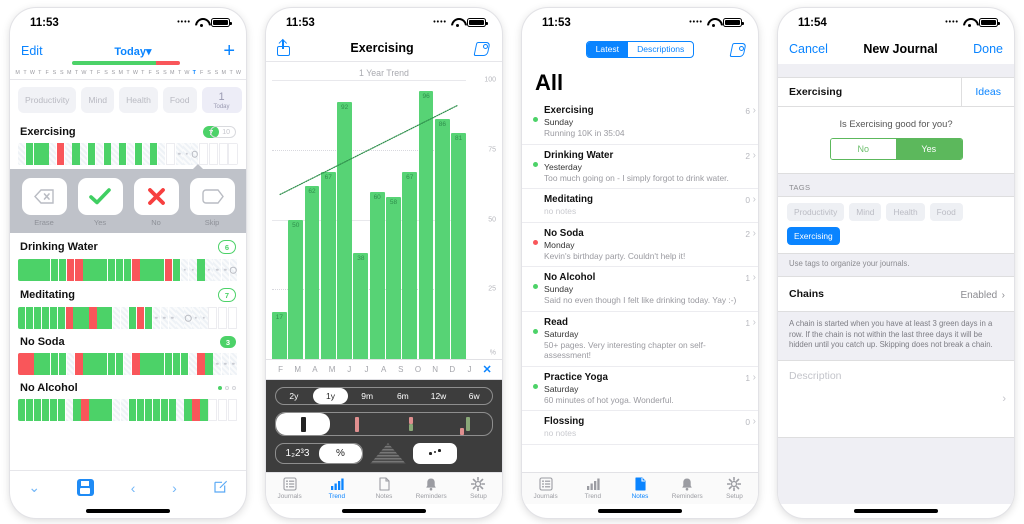 The width and height of the screenshot is (1024, 524). I want to click on note-list-item: Exercising Sunday Running 10K in 35:04 6 ›, so click(640, 122).